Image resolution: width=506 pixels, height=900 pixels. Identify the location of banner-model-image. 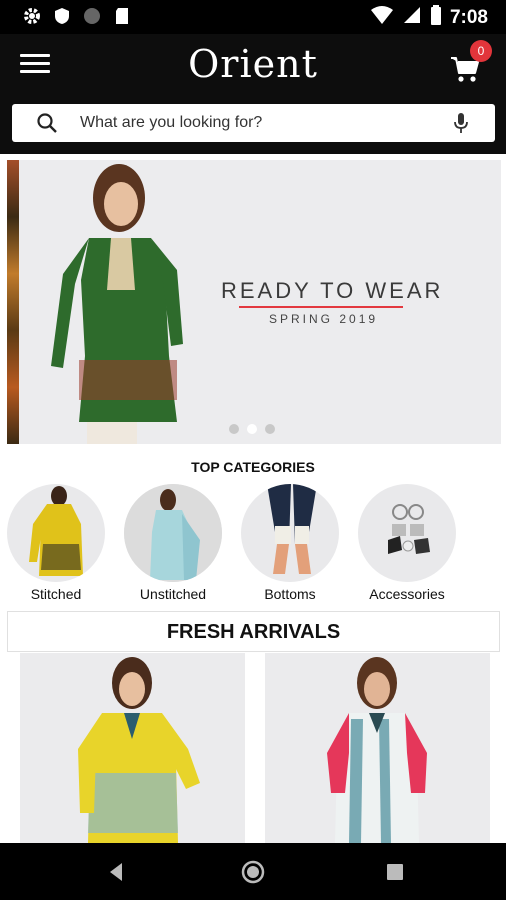
(117, 304).